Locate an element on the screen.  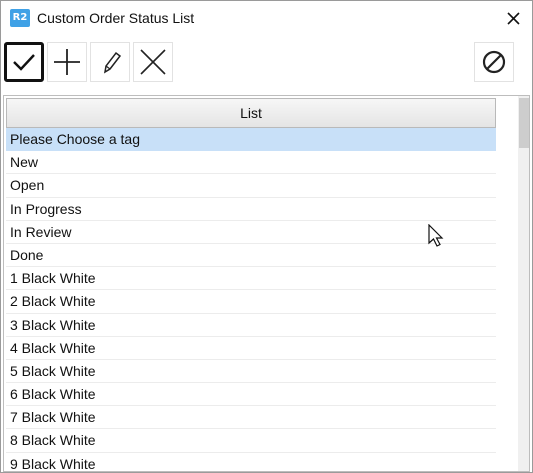
close-icon is located at coordinates (513, 18).